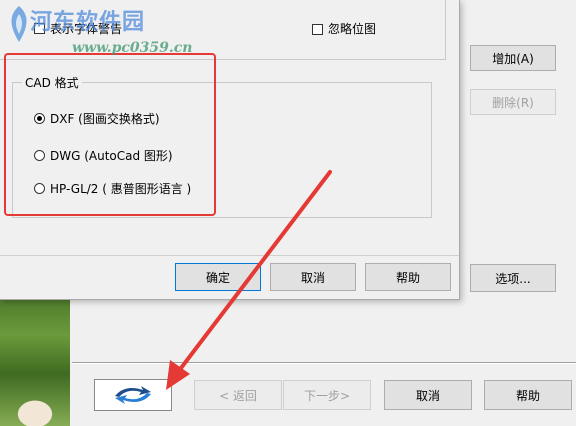  I want to click on ignore-bitmap-label: 忽略位图, so click(352, 29).